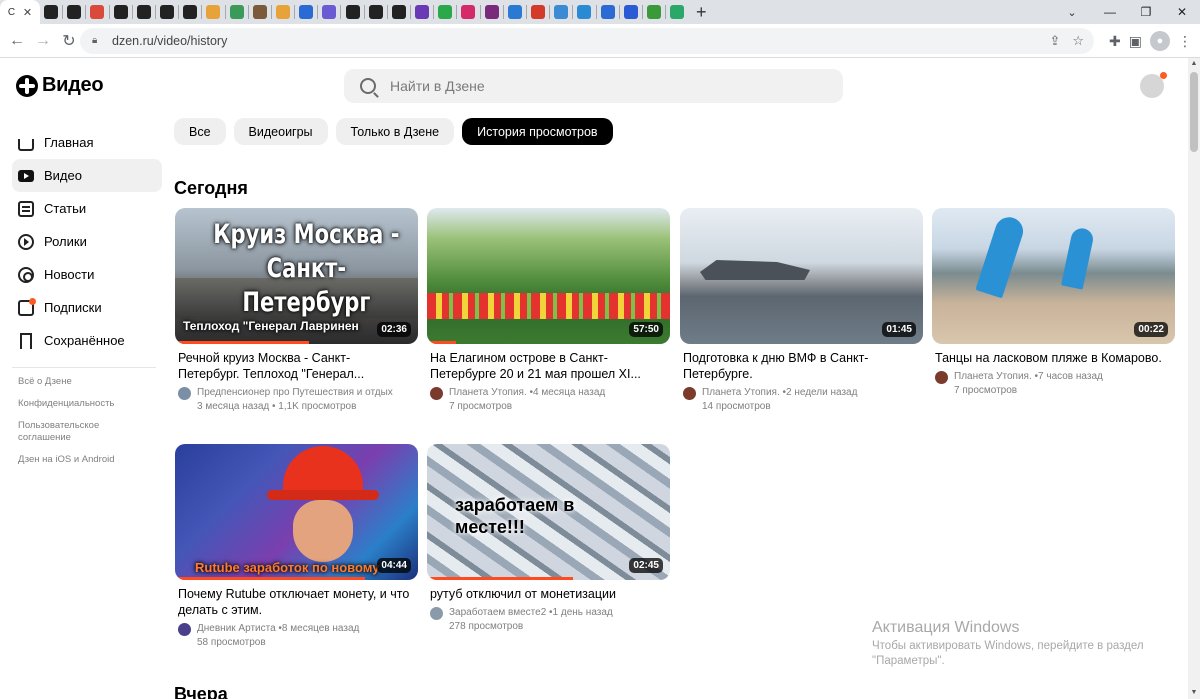 The image size is (1200, 699). Describe the element at coordinates (87, 241) in the screenshot. I see `sidebar-item-clips: Ролики` at that location.